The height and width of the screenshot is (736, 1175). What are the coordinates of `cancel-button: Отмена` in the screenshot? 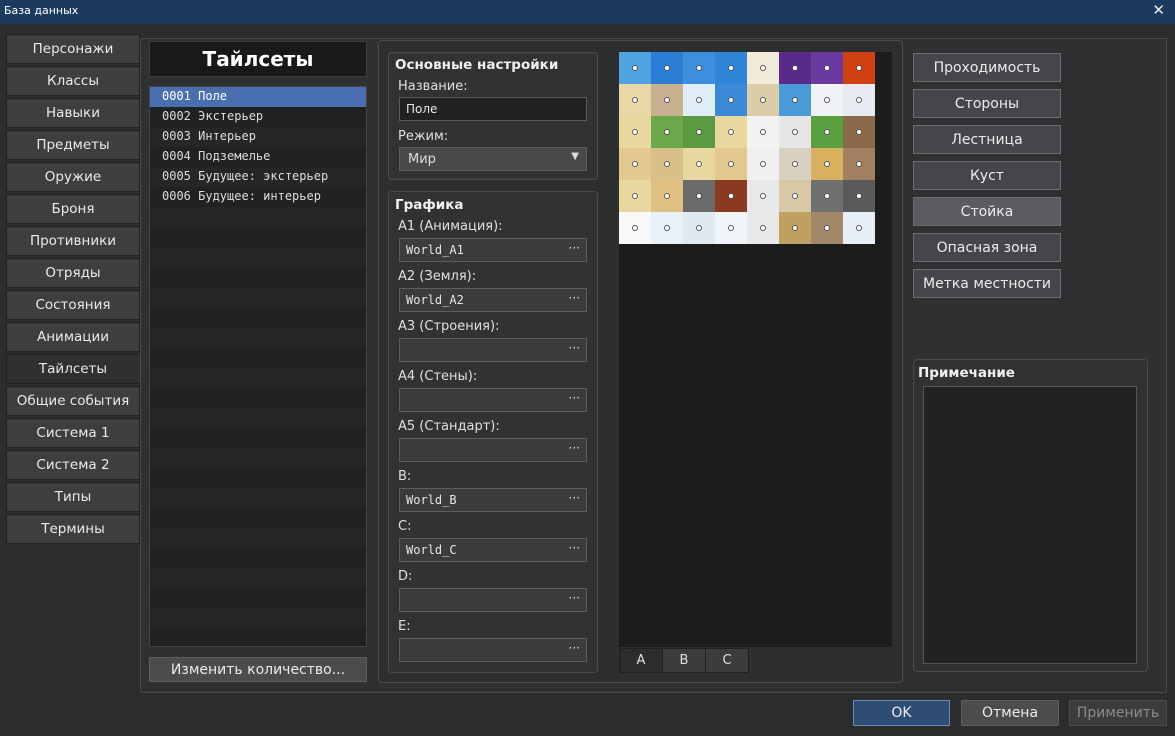 It's located at (1010, 713).